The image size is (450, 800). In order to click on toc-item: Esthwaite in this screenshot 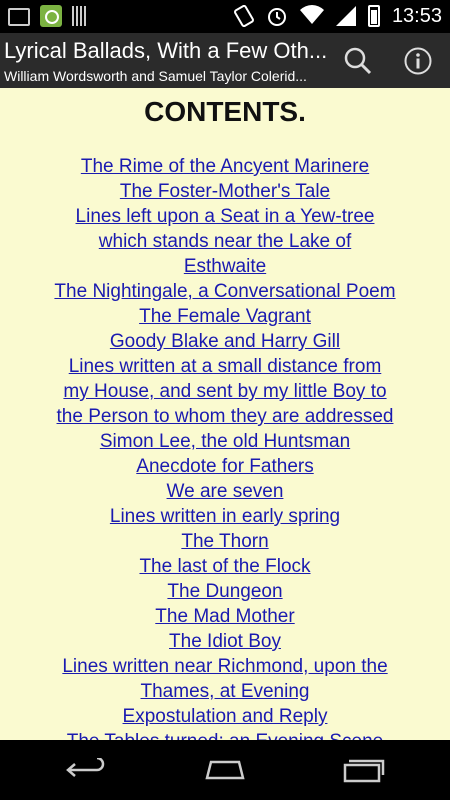, I will do `click(225, 266)`.